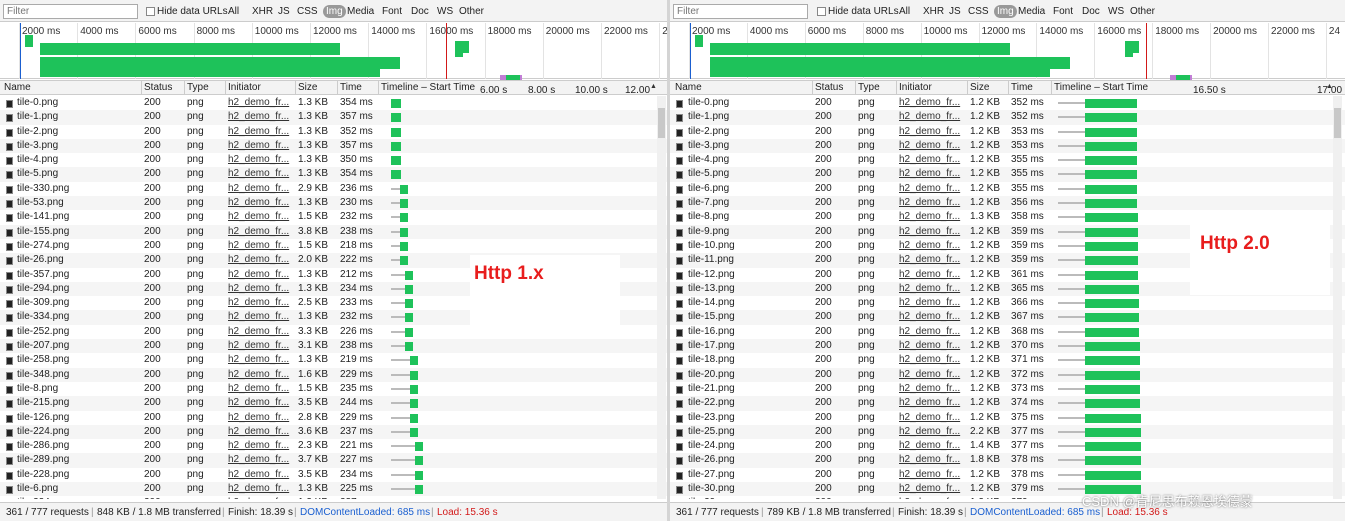 The width and height of the screenshot is (1345, 521). Describe the element at coordinates (78, 432) in the screenshot. I see `cell-name: tile-224.png` at that location.